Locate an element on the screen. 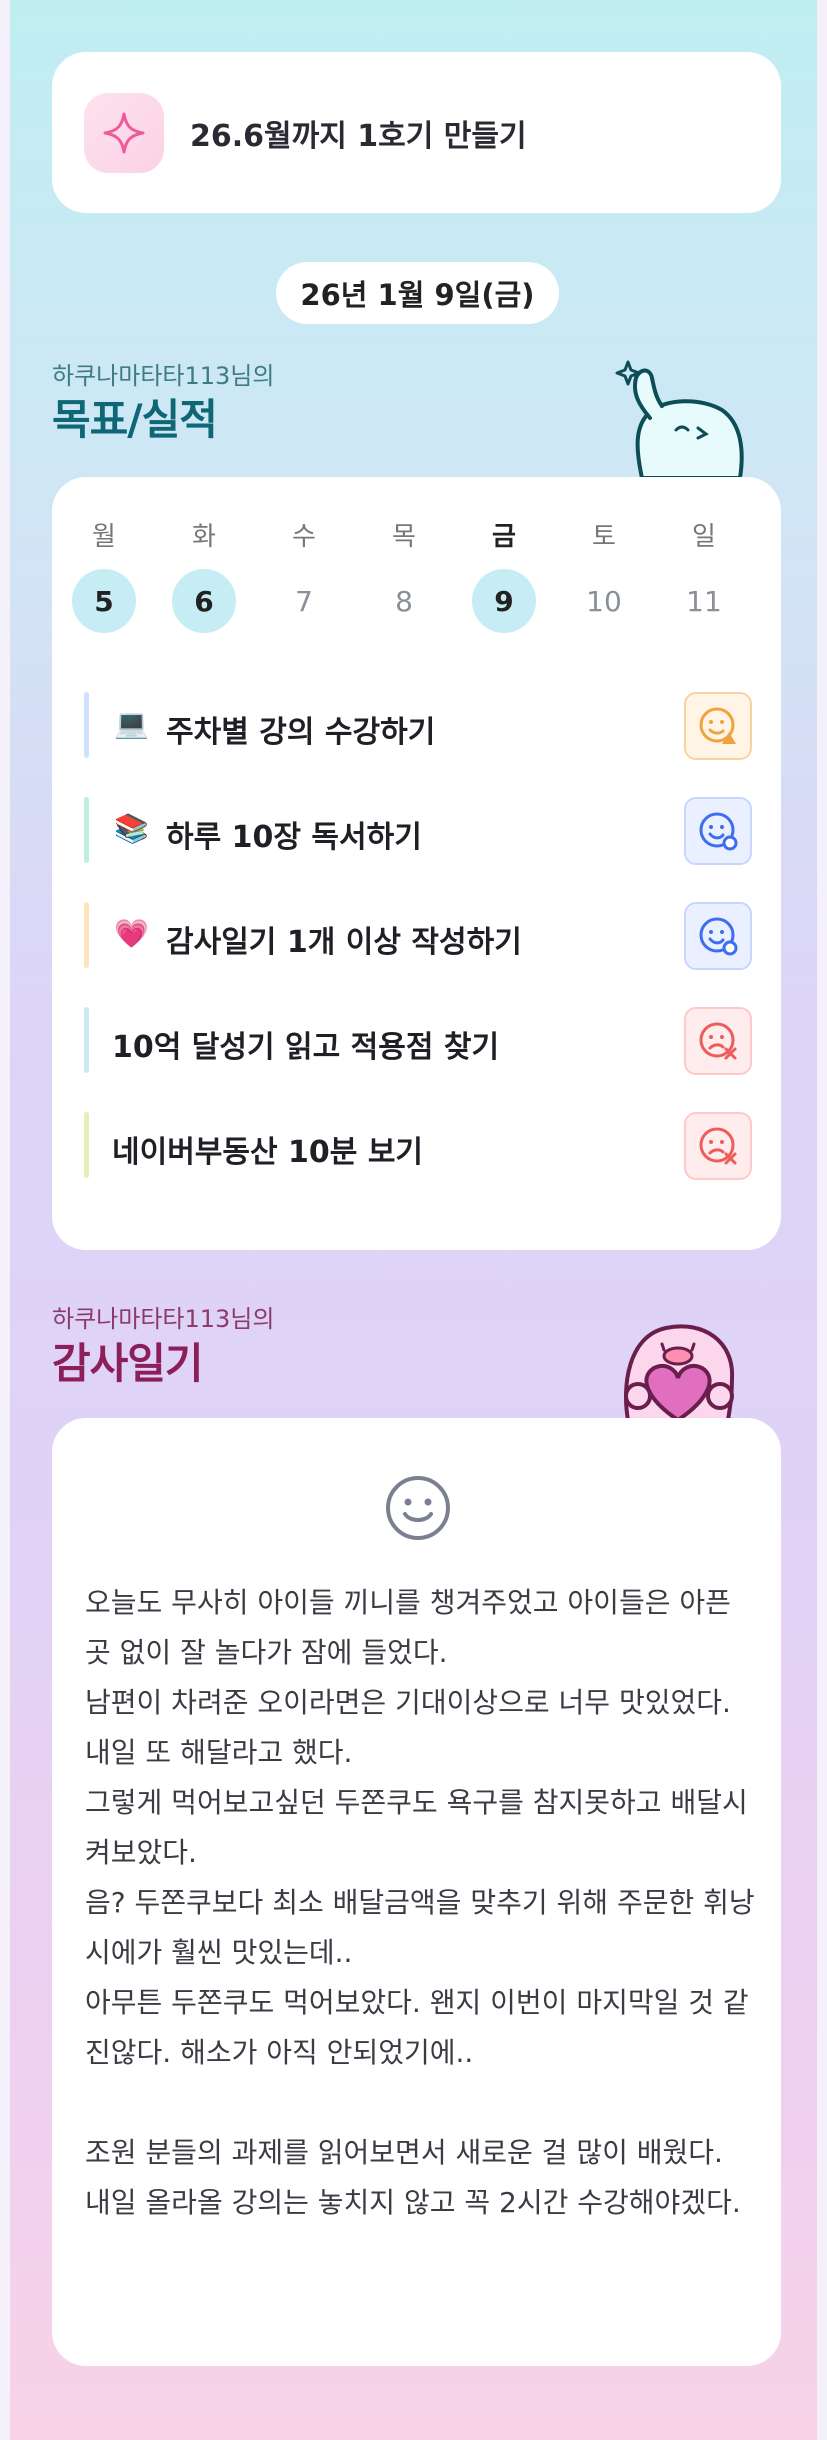 This screenshot has height=2440, width=827. day-number: 6 is located at coordinates (204, 601).